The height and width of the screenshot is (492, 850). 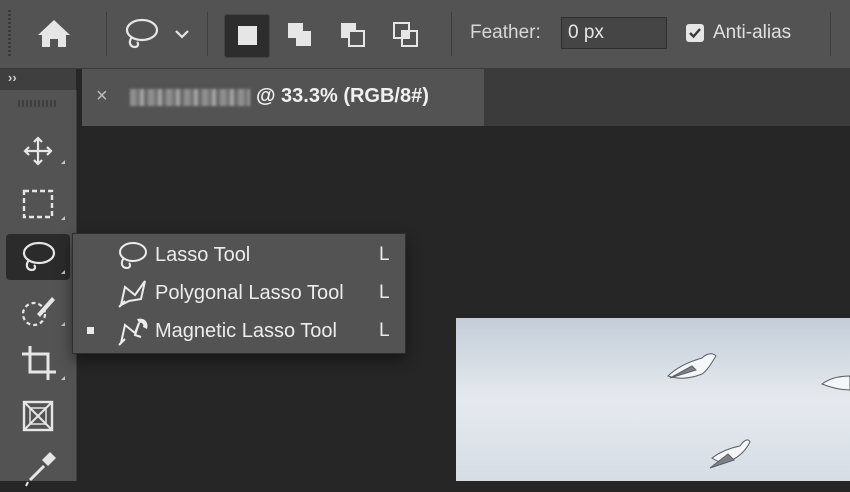 I want to click on home-button, so click(x=54, y=34).